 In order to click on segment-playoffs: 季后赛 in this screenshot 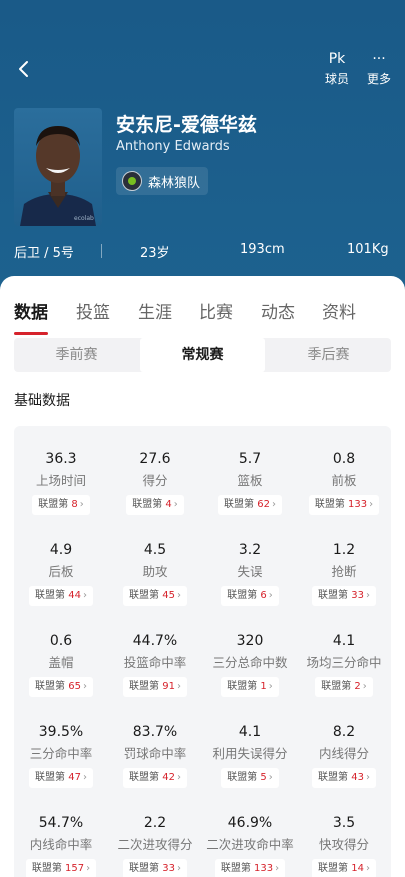, I will do `click(328, 355)`.